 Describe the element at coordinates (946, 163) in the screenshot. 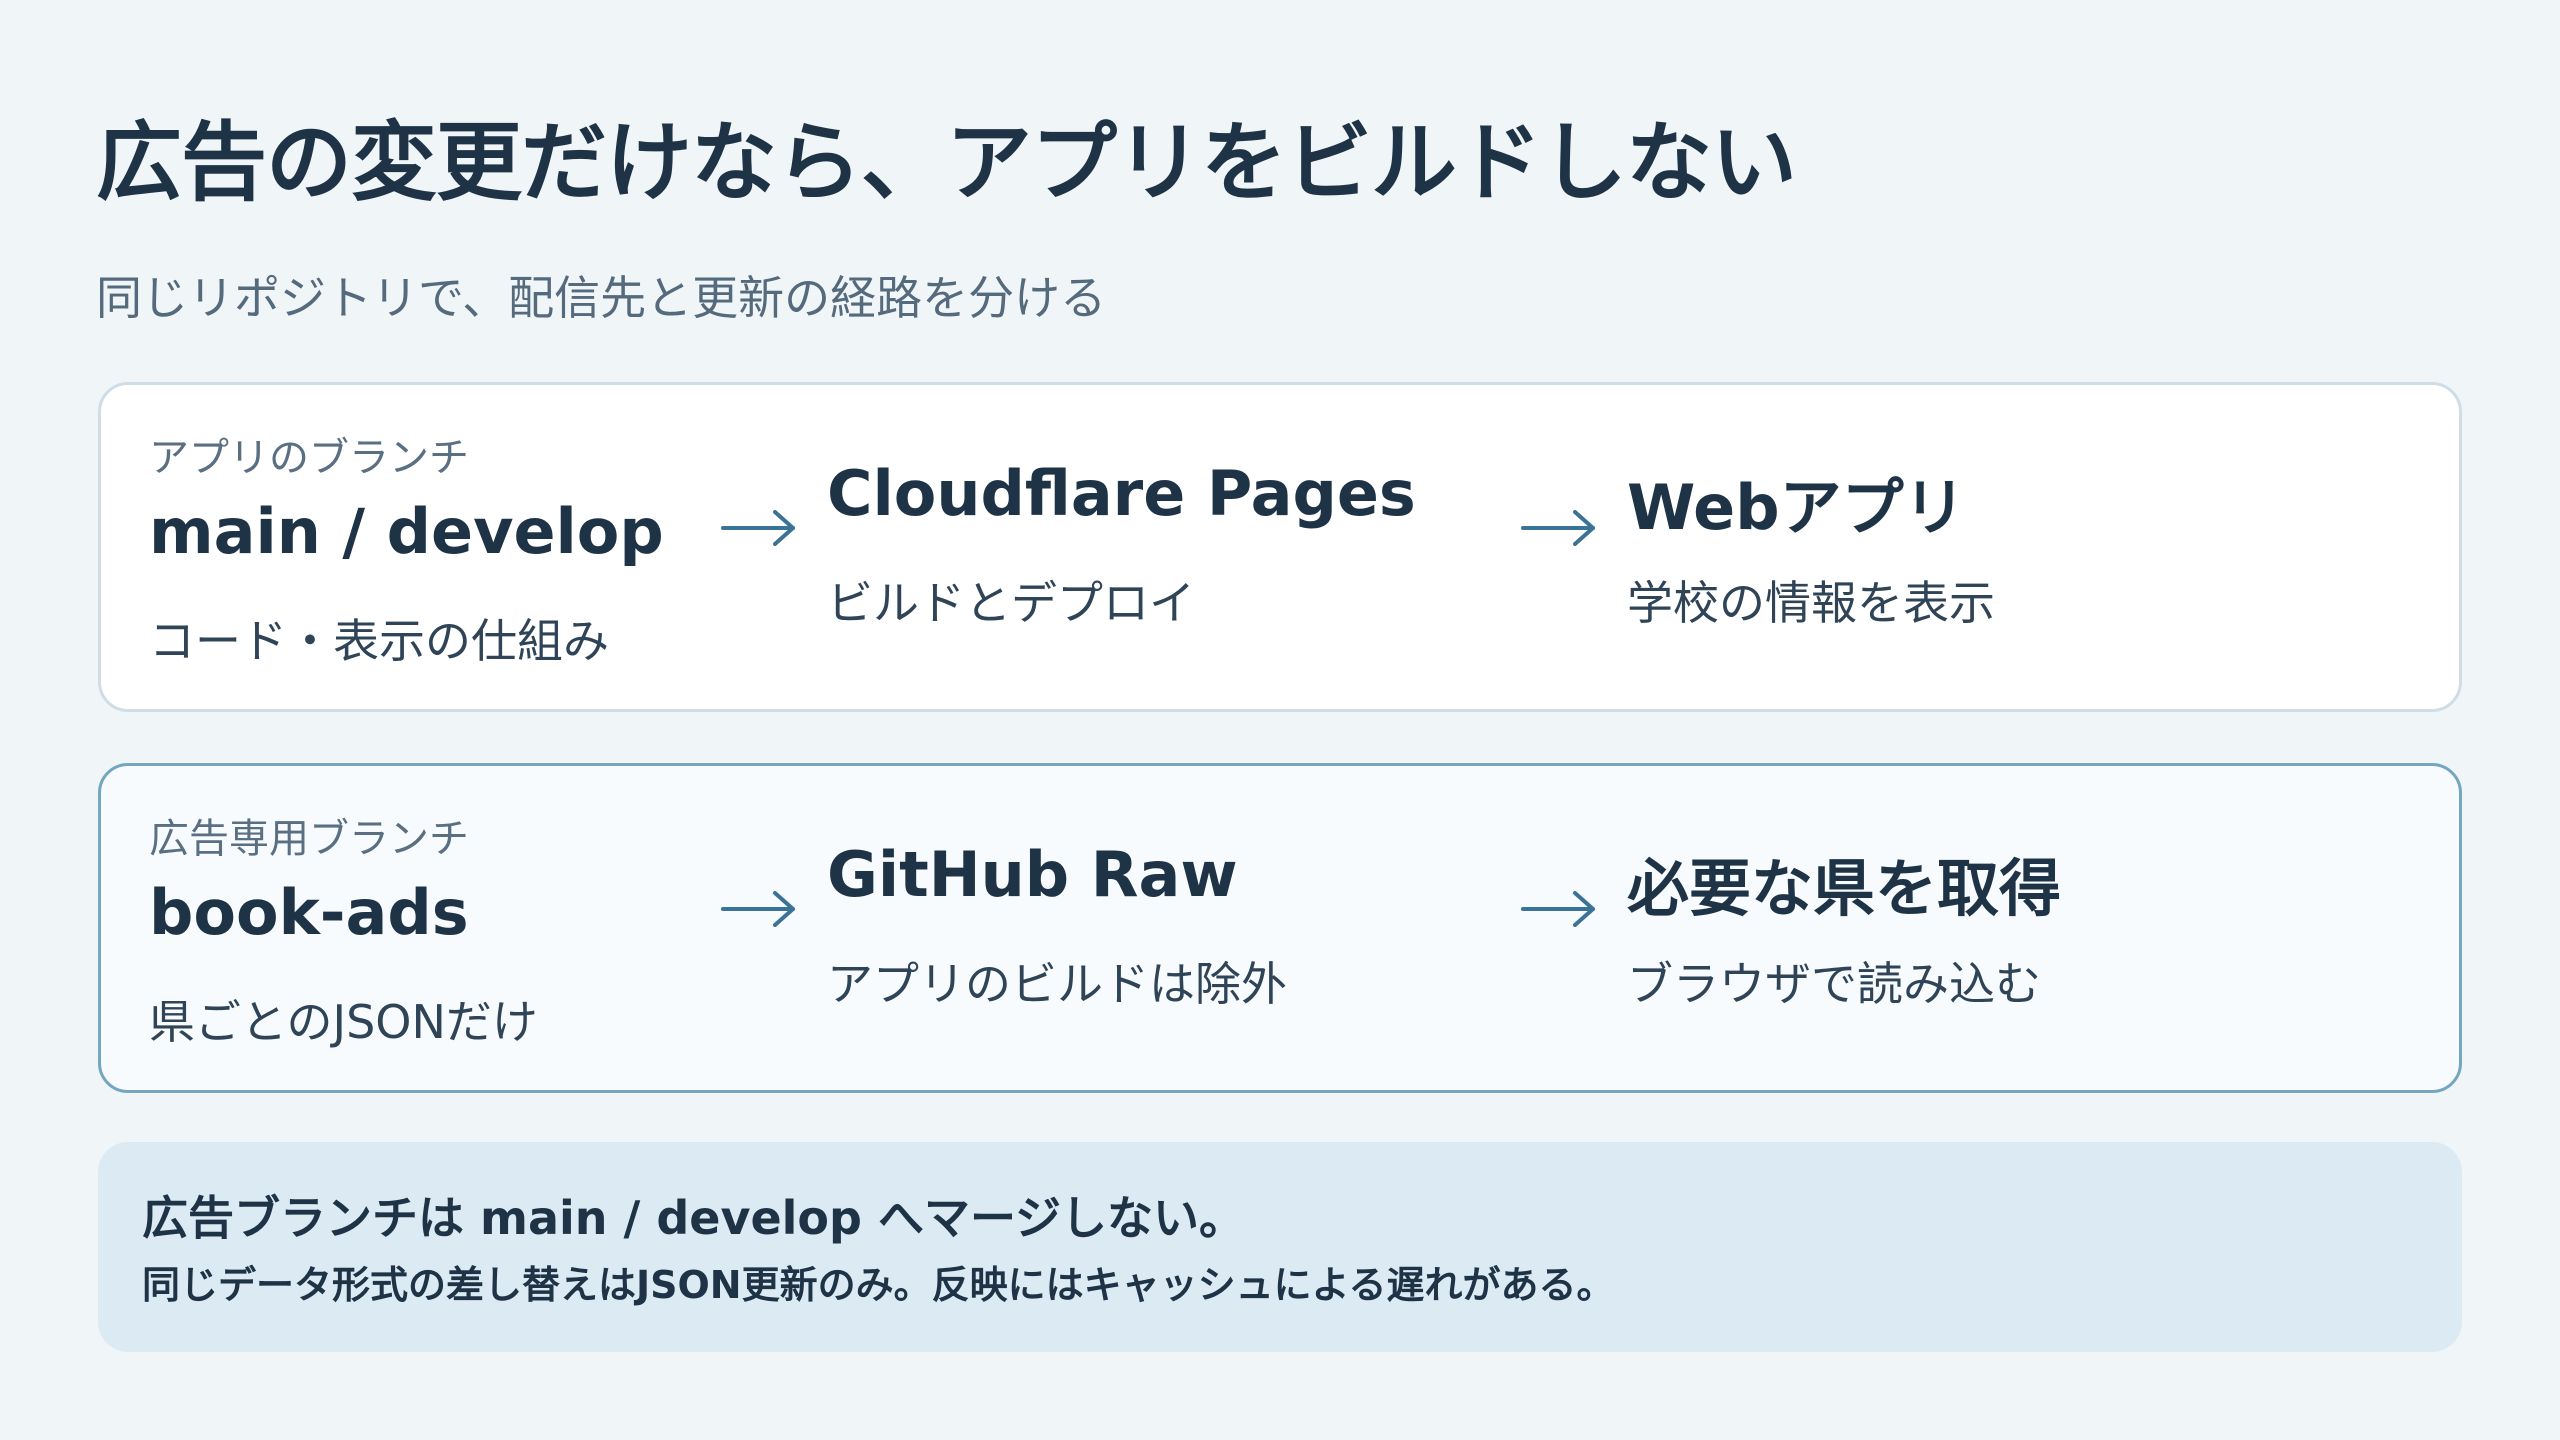

I see `page-title: 広告の変更だけなら、アプリをビルドしない` at that location.